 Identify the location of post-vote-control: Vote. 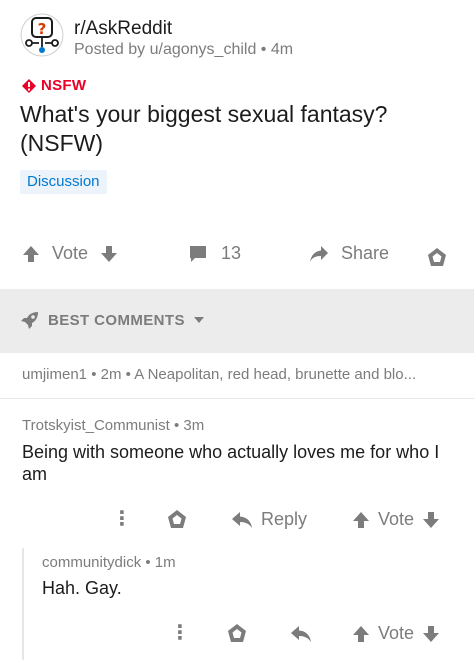
(70, 253).